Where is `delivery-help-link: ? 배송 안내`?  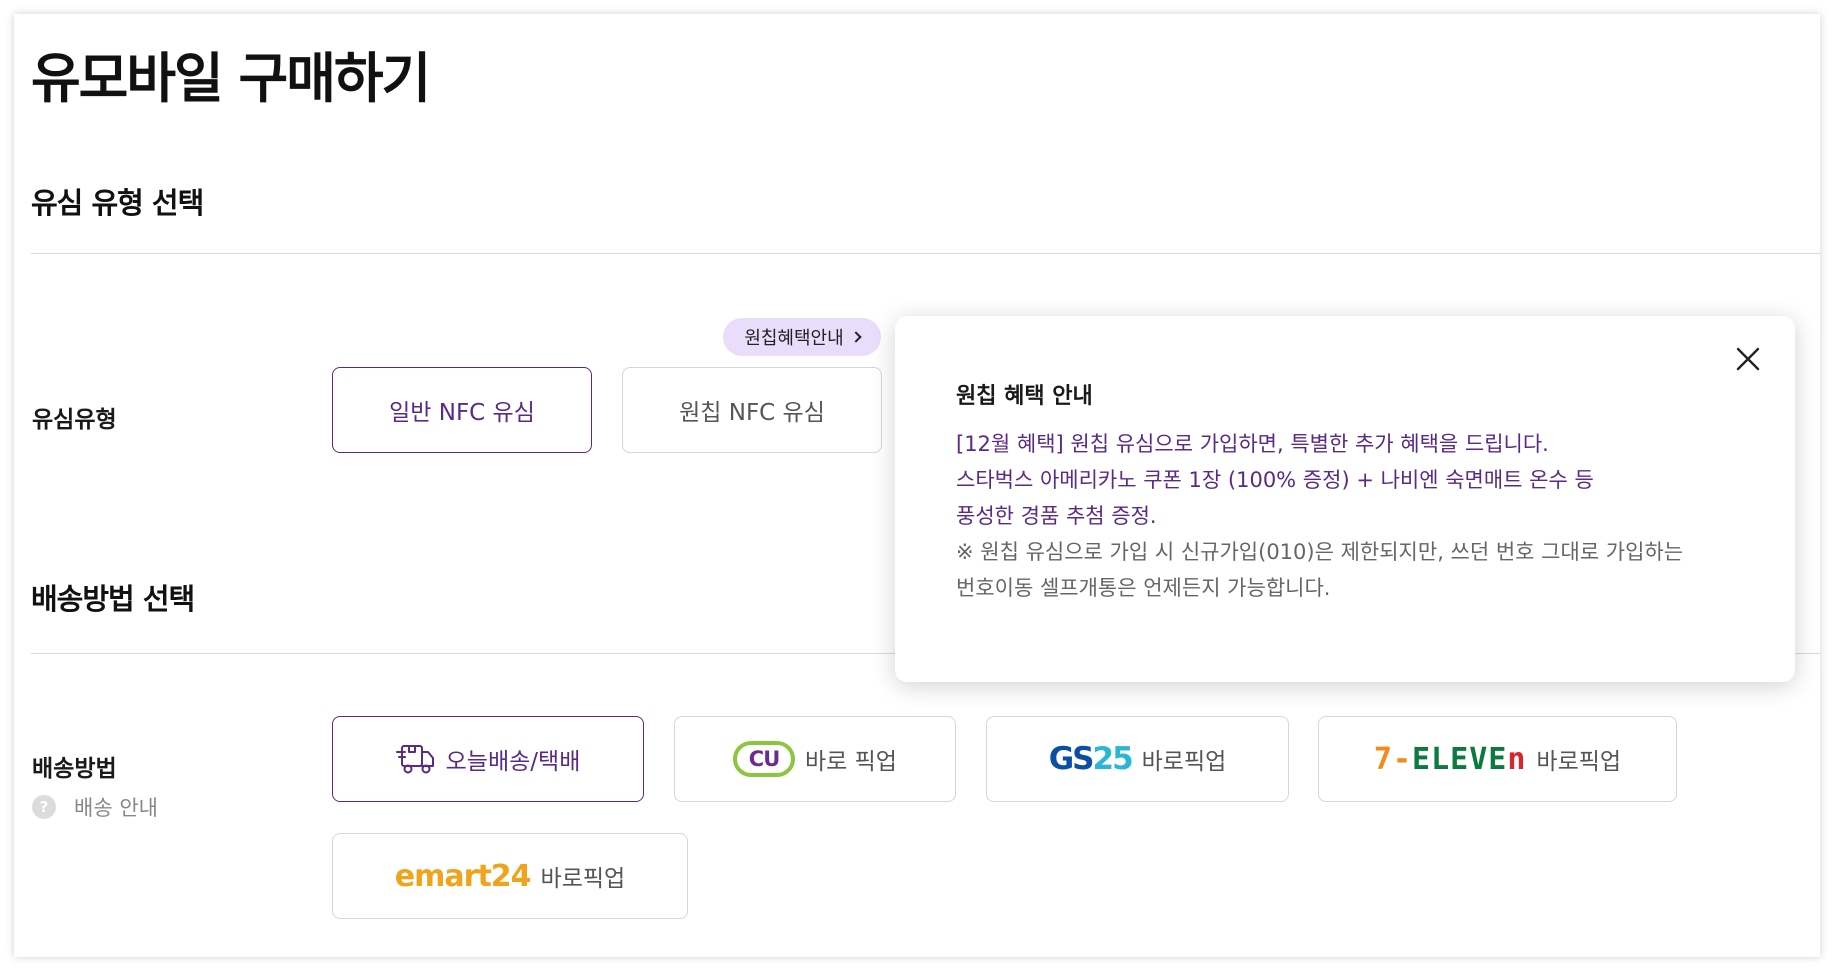
delivery-help-link: ? 배송 안내 is located at coordinates (95, 807).